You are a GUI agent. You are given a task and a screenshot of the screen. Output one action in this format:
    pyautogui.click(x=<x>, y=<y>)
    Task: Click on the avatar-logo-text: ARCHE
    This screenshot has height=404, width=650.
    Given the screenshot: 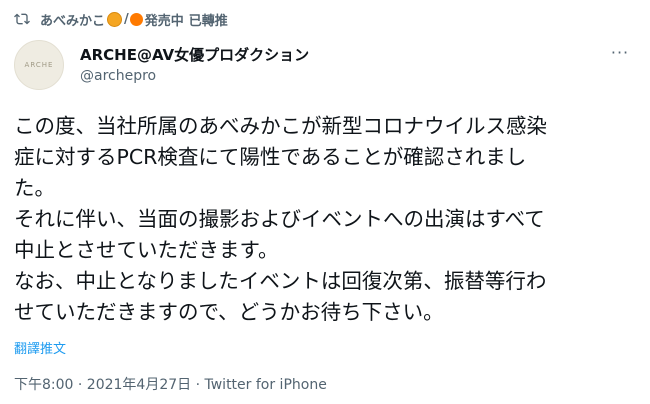 What is the action you would take?
    pyautogui.click(x=39, y=65)
    